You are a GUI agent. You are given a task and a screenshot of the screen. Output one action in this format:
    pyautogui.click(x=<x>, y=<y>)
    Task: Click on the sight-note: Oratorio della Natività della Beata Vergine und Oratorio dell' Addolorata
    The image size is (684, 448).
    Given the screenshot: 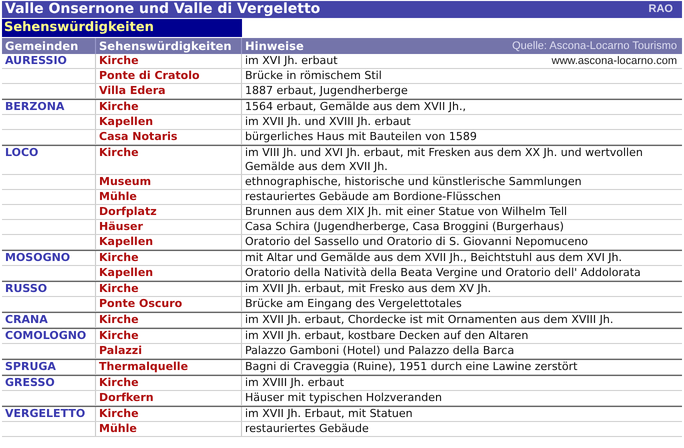 What is the action you would take?
    pyautogui.click(x=443, y=273)
    